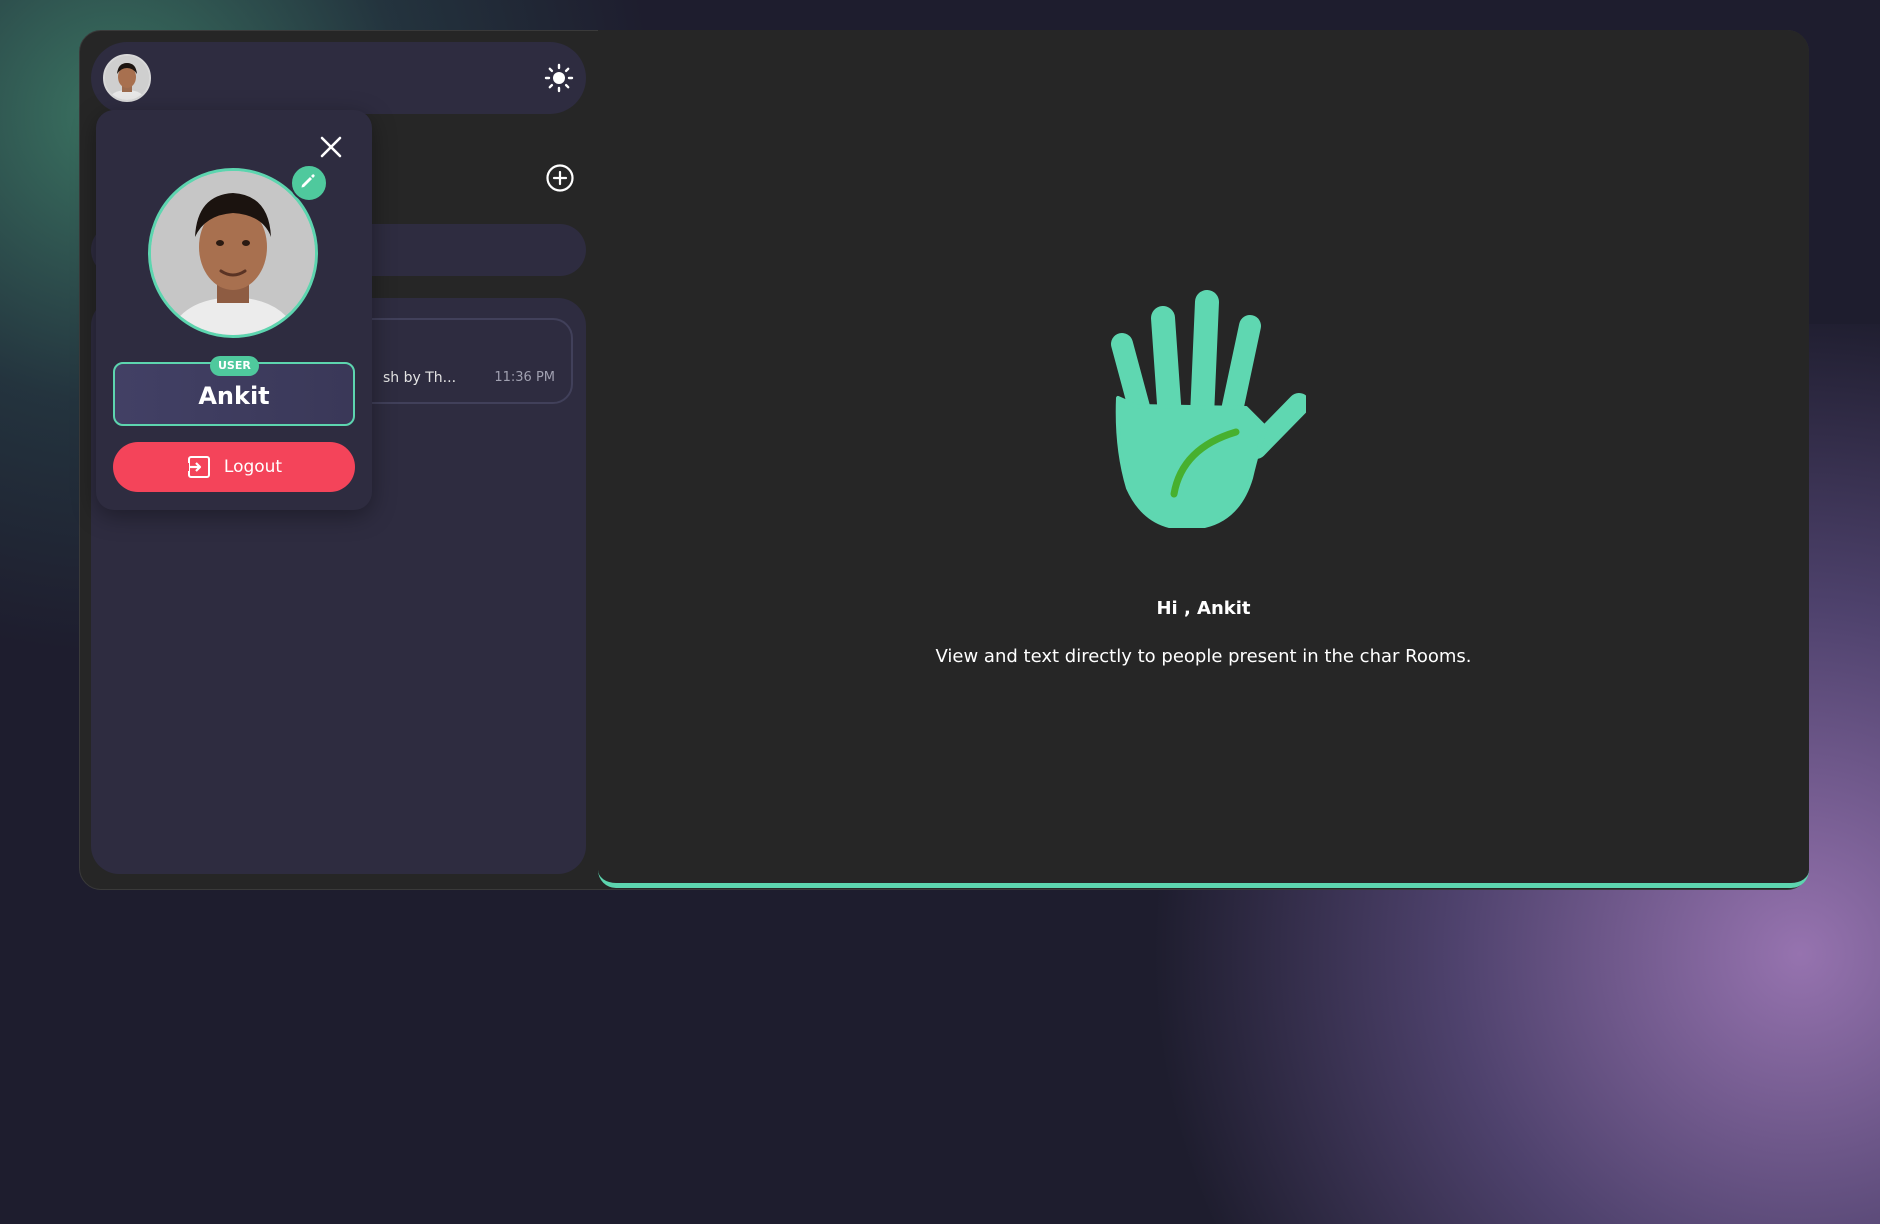 This screenshot has height=1224, width=1880. I want to click on edit-avatar-button, so click(309, 183).